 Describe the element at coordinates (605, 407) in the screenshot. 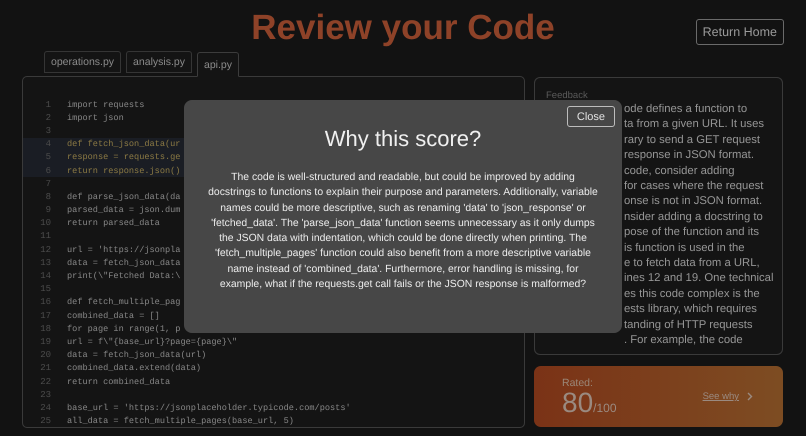

I see `score-max: /100` at that location.